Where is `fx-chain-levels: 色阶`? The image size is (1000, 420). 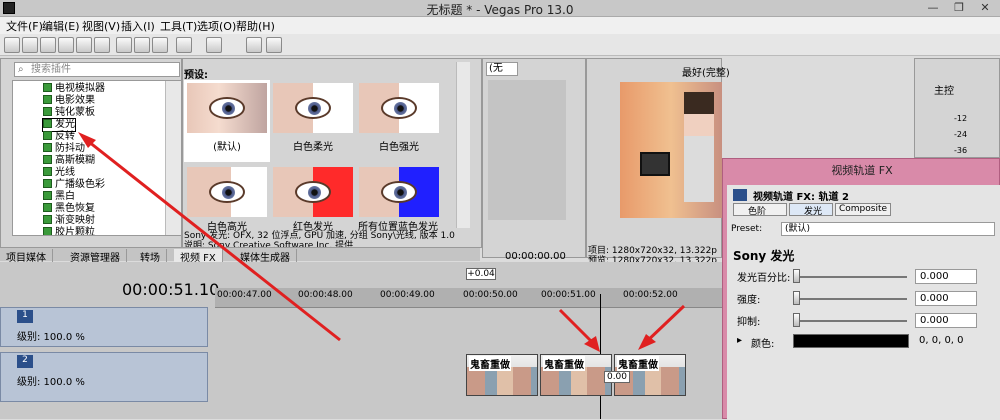
fx-chain-levels: 色阶 is located at coordinates (760, 210).